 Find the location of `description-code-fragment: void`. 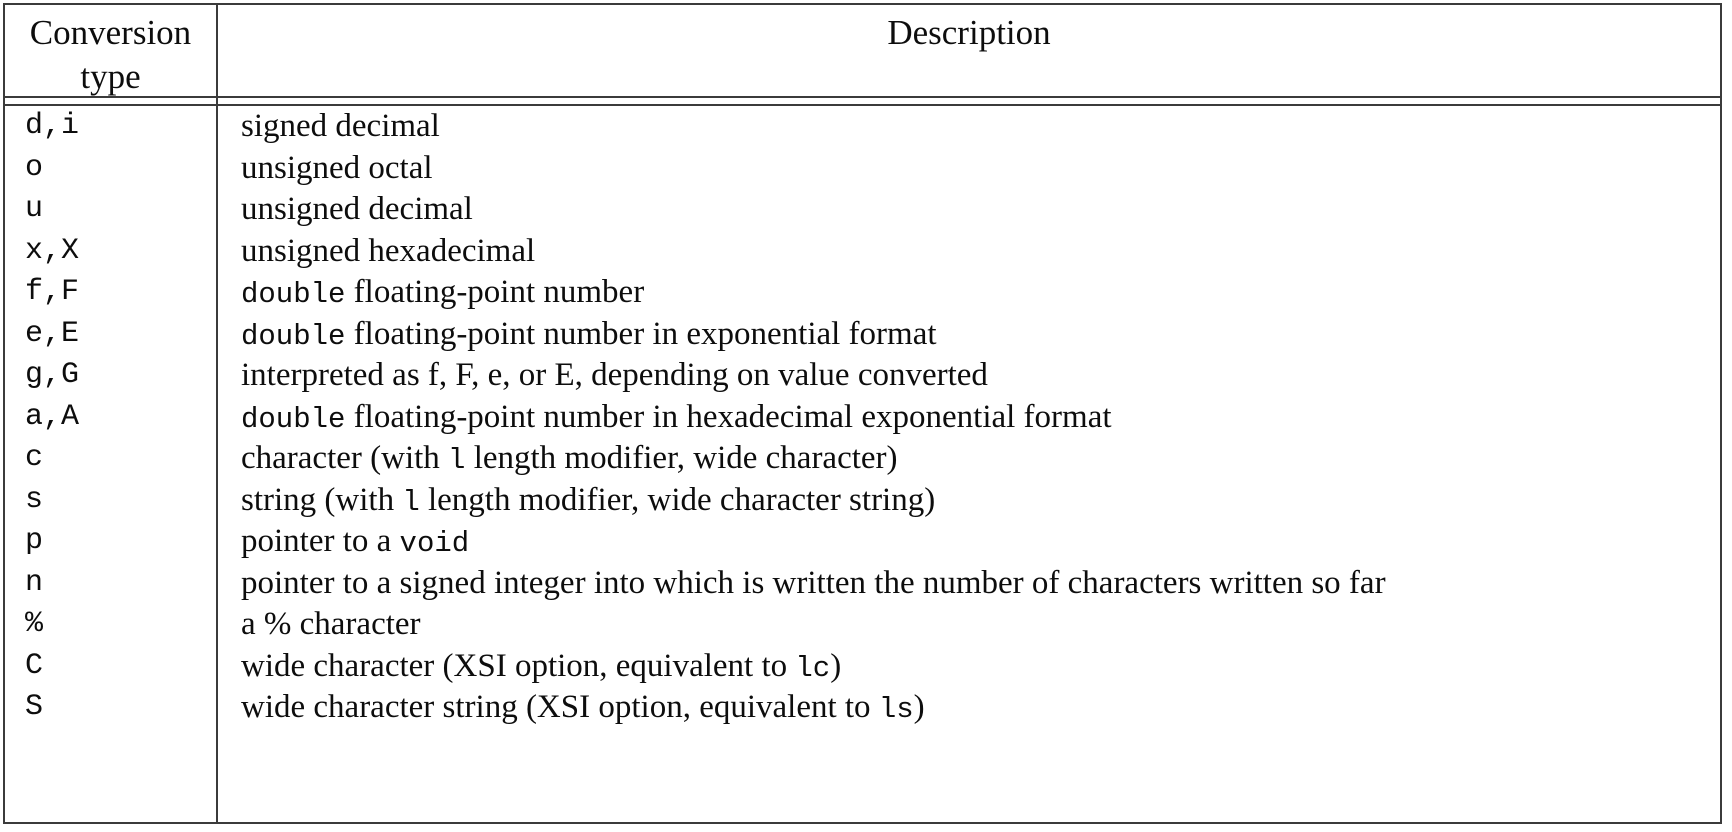

description-code-fragment: void is located at coordinates (434, 543).